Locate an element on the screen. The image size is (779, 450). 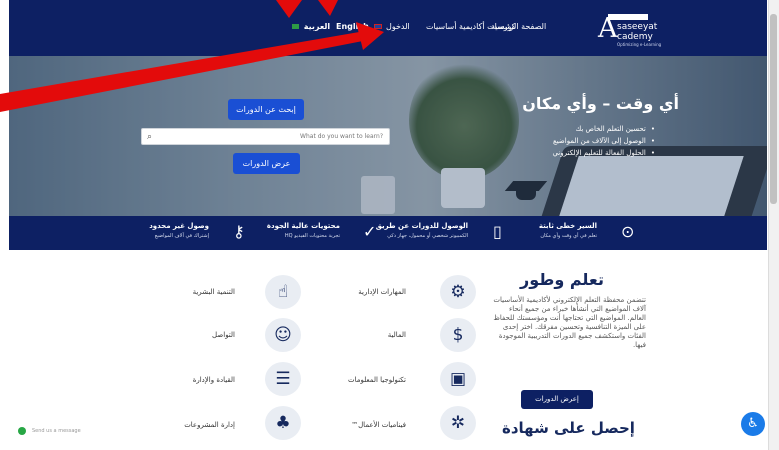
arabic-language-link: العربية is located at coordinates (311, 26).